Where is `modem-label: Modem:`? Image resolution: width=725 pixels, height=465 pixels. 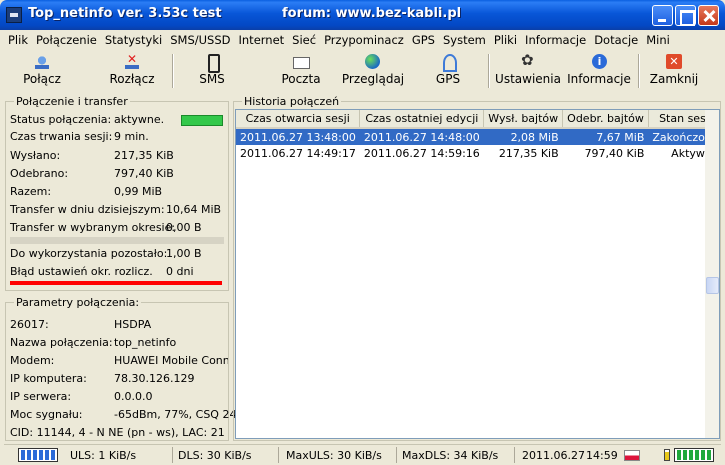
modem-label: Modem: is located at coordinates (32, 360).